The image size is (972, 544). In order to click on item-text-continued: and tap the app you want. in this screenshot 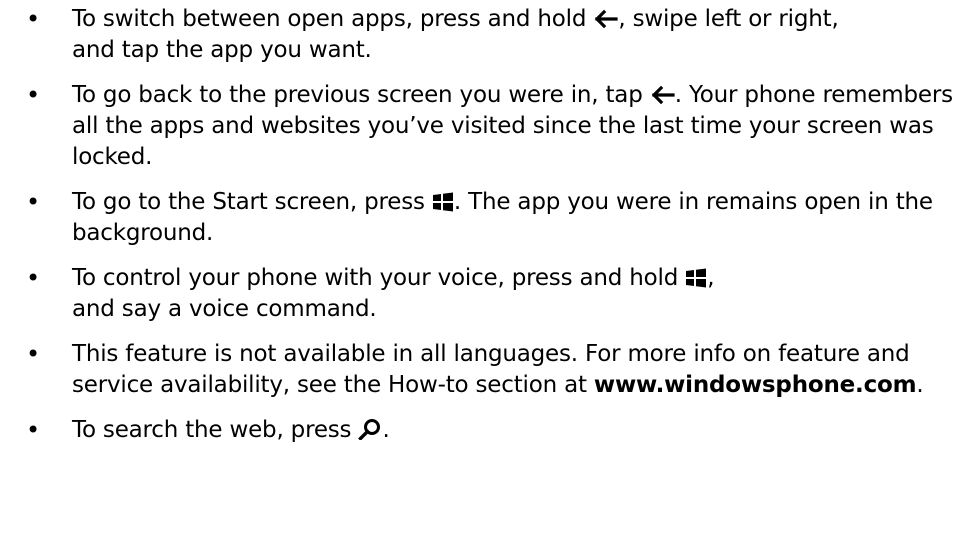, I will do `click(222, 50)`.